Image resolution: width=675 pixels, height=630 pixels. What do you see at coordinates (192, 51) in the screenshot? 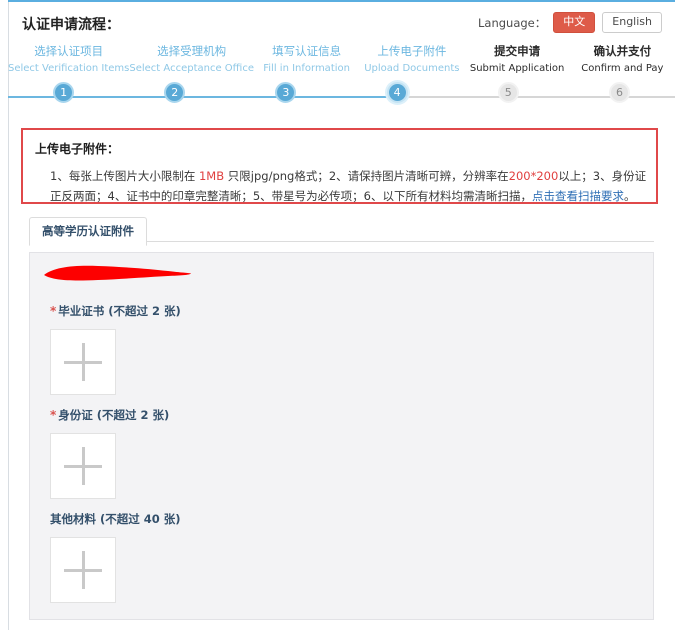
I see `step-2-label-cn: 选择受理机构` at bounding box center [192, 51].